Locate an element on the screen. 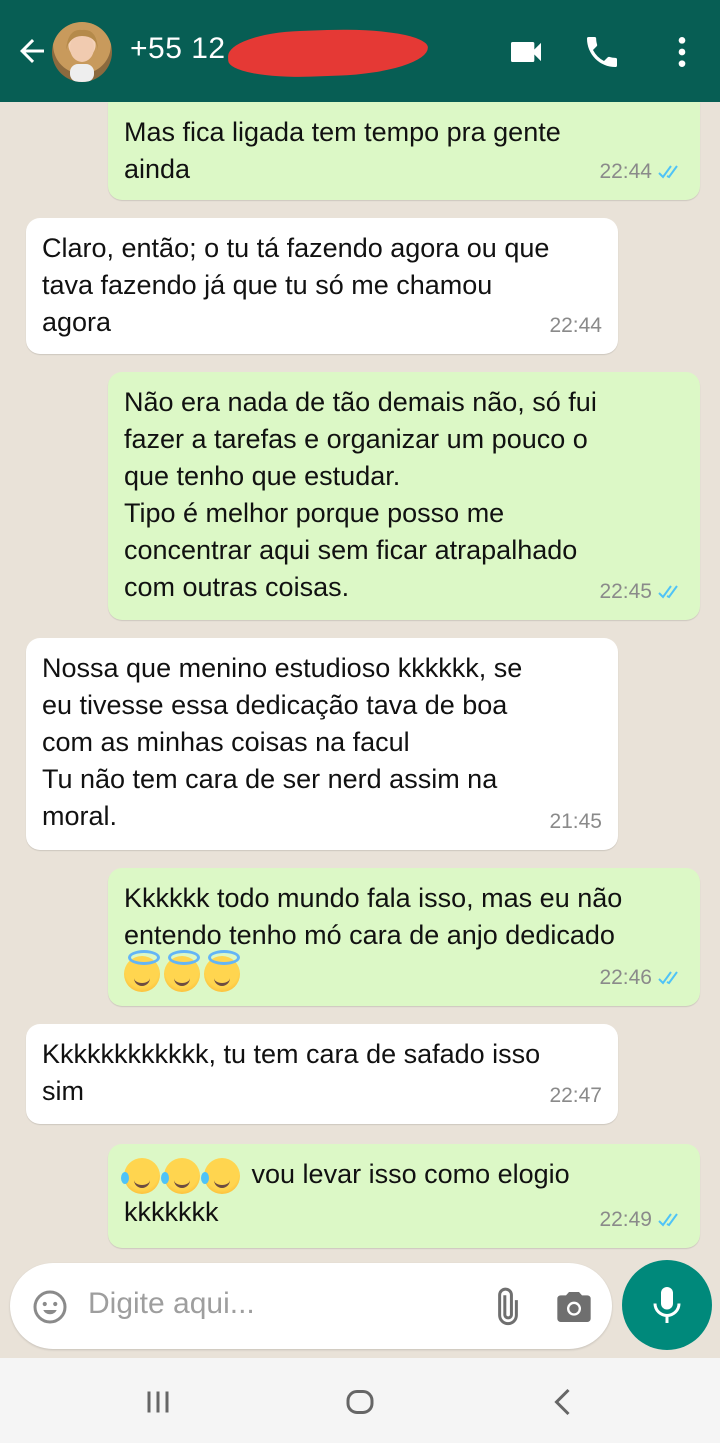  contact-name: +55 12 is located at coordinates (178, 49).